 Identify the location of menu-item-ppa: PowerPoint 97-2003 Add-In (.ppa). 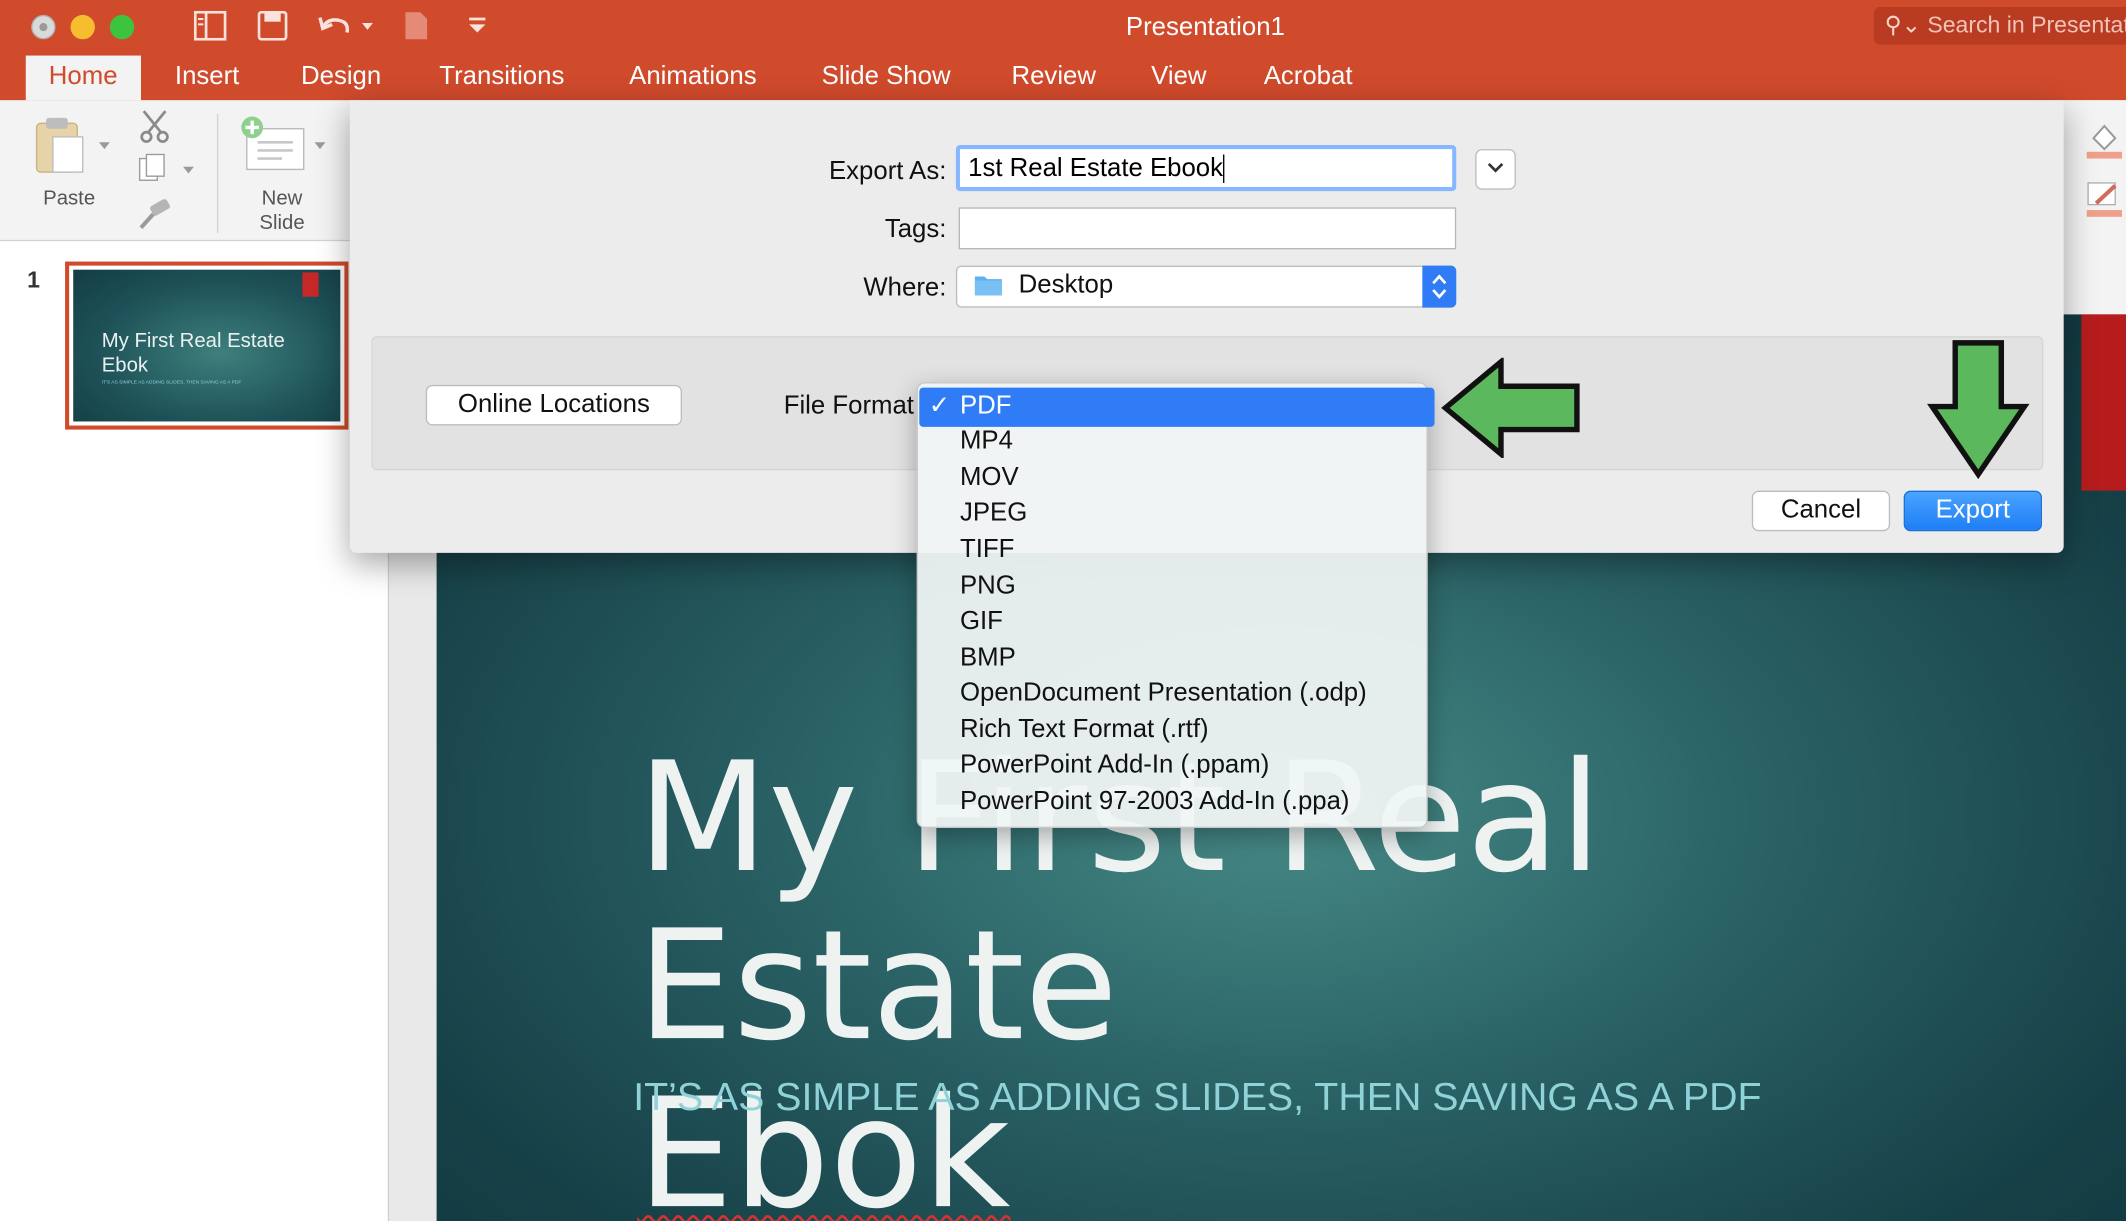
(1155, 802).